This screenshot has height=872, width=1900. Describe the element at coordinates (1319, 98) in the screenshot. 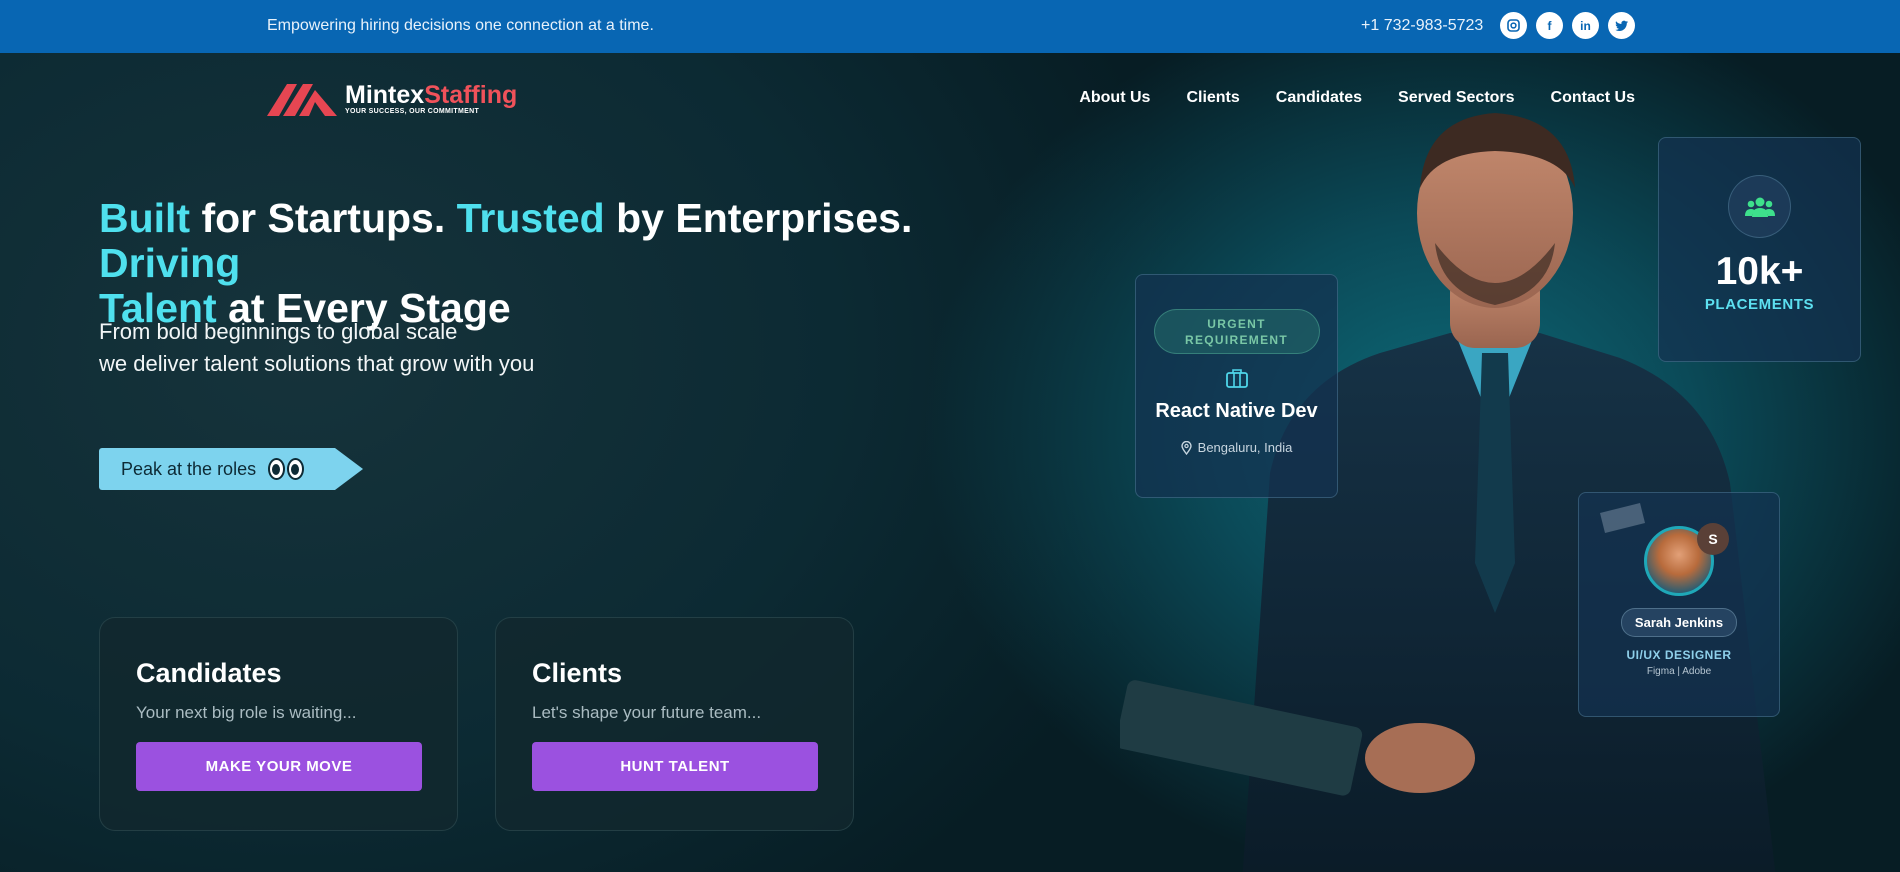

I see `nav-candidates: Candidates` at that location.